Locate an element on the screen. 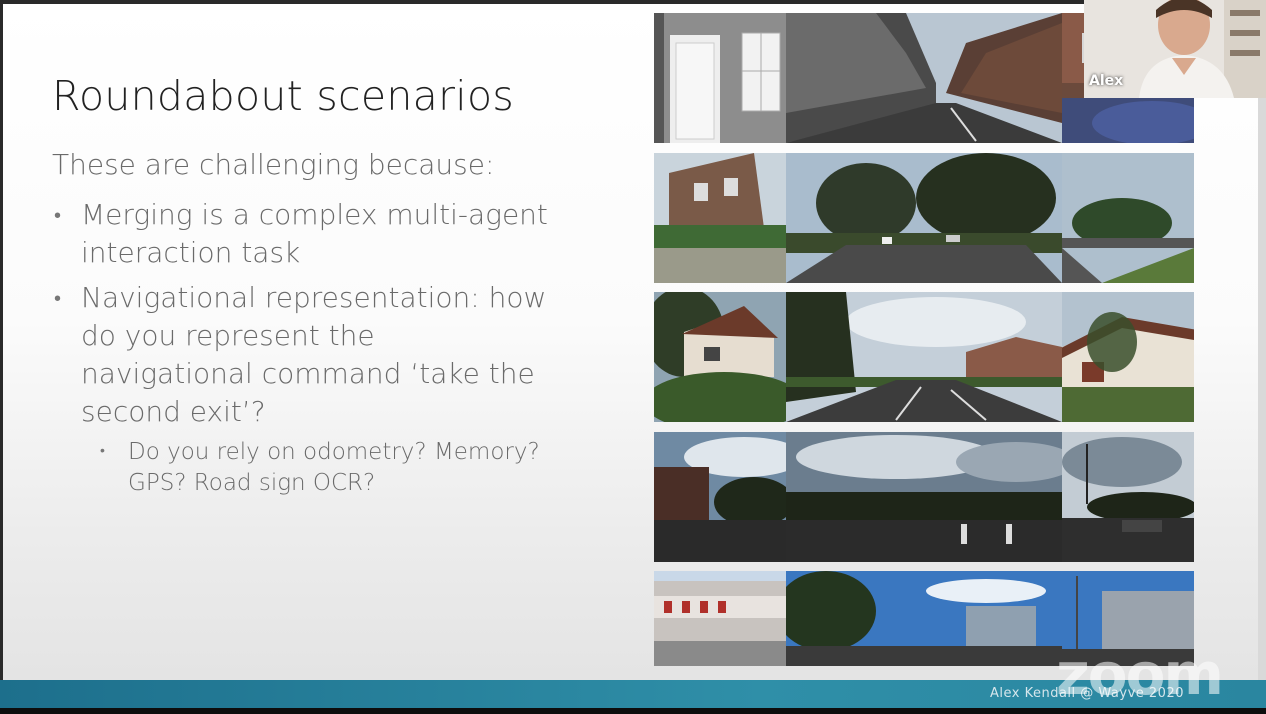 The height and width of the screenshot is (714, 1266). suburb-photo-center is located at coordinates (924, 357).